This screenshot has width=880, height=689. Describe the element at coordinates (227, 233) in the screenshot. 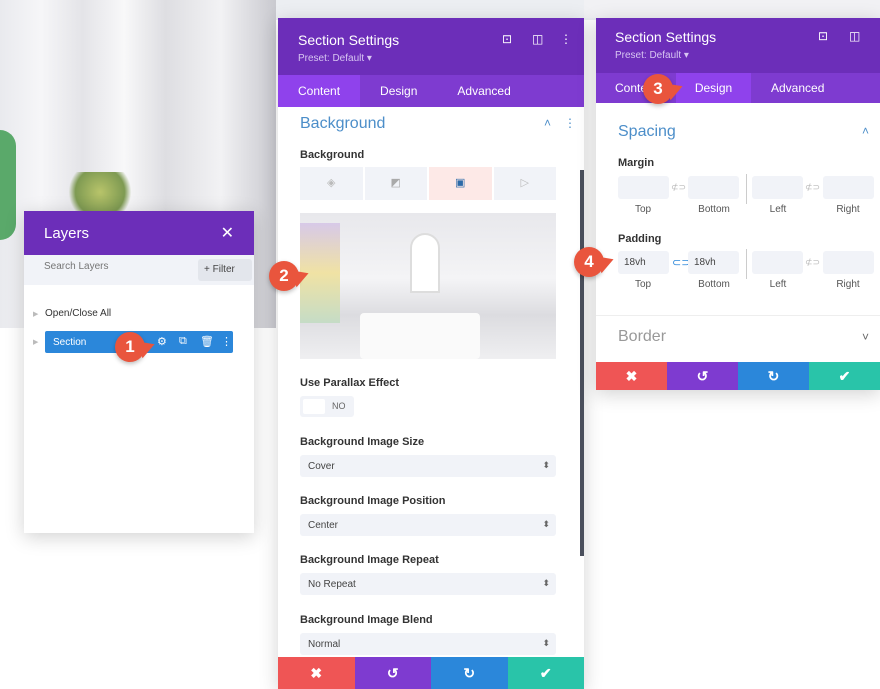

I see `close-icon: ✕` at that location.